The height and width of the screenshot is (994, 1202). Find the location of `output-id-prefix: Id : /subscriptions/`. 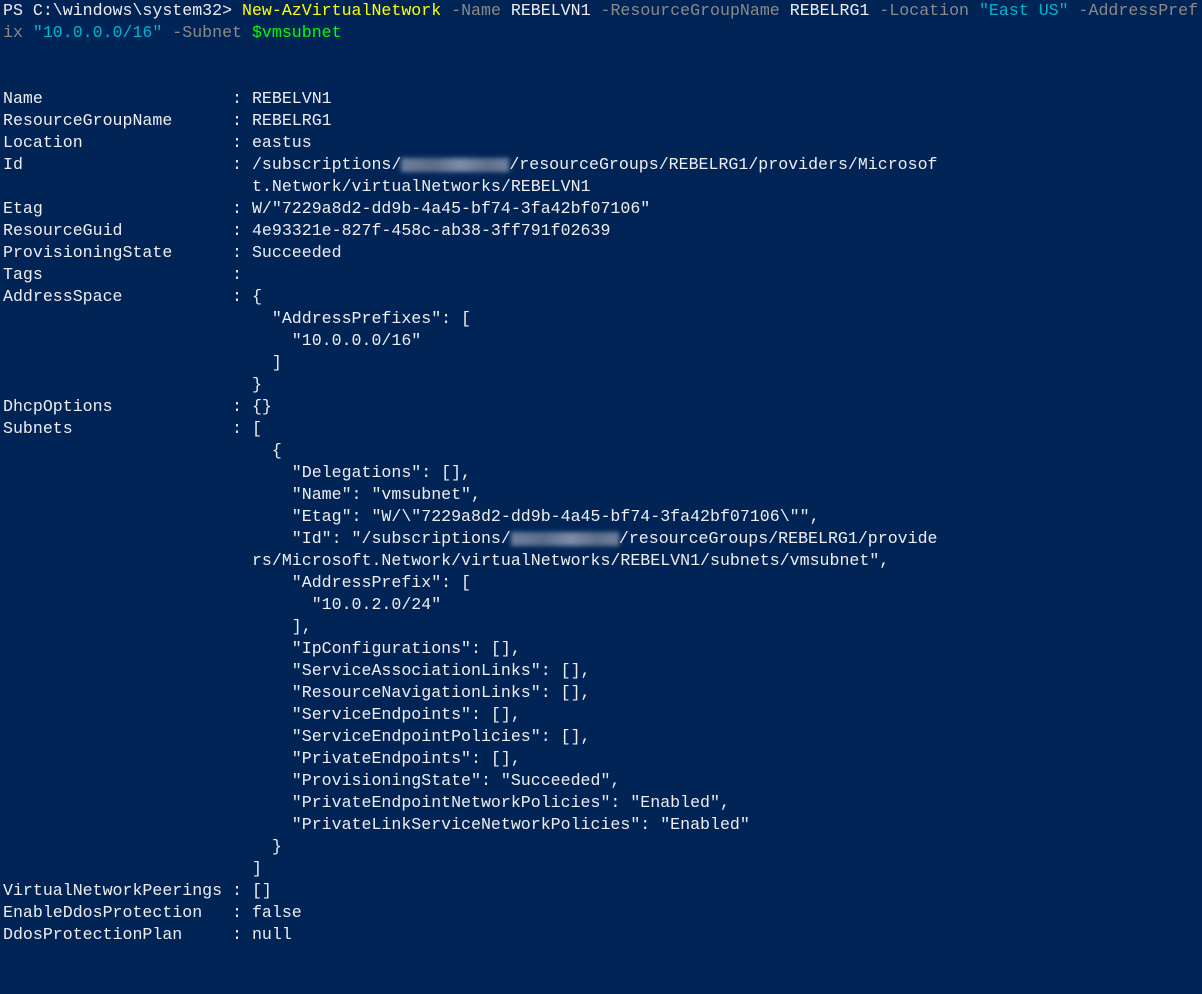

output-id-prefix: Id : /subscriptions/ is located at coordinates (202, 164).